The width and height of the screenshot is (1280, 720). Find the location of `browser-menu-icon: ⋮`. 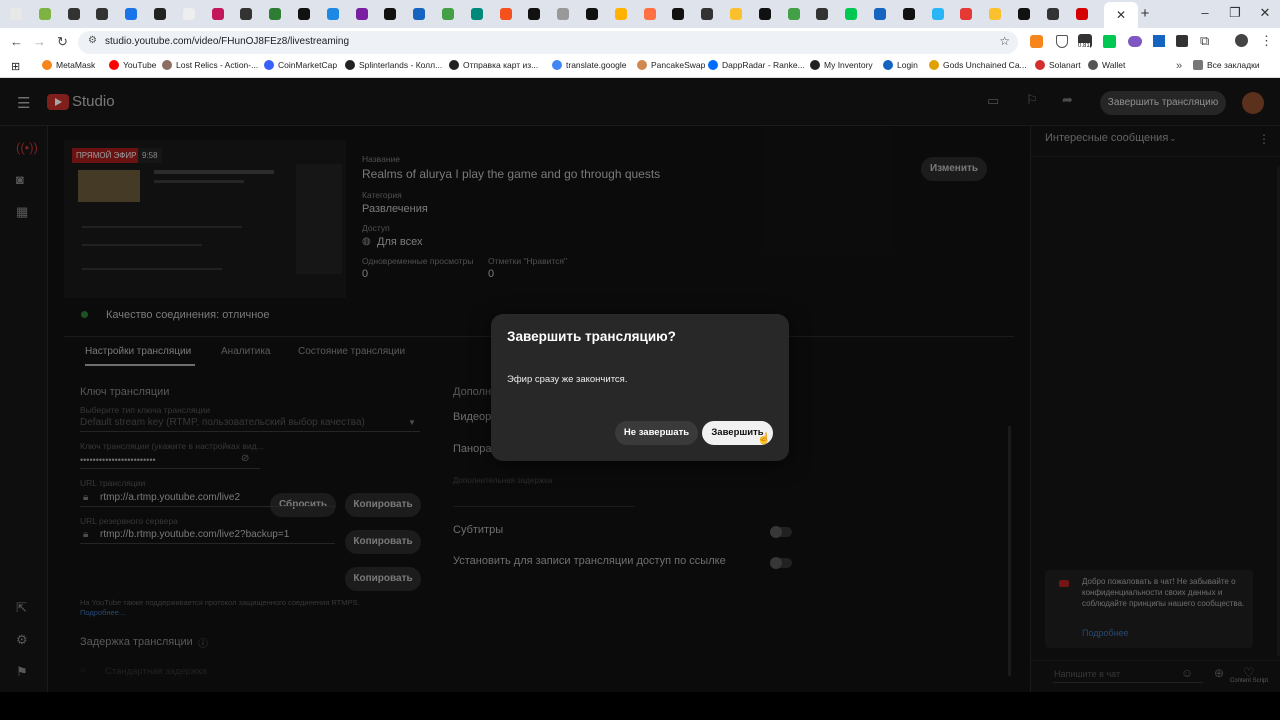

browser-menu-icon: ⋮ is located at coordinates (1266, 41).